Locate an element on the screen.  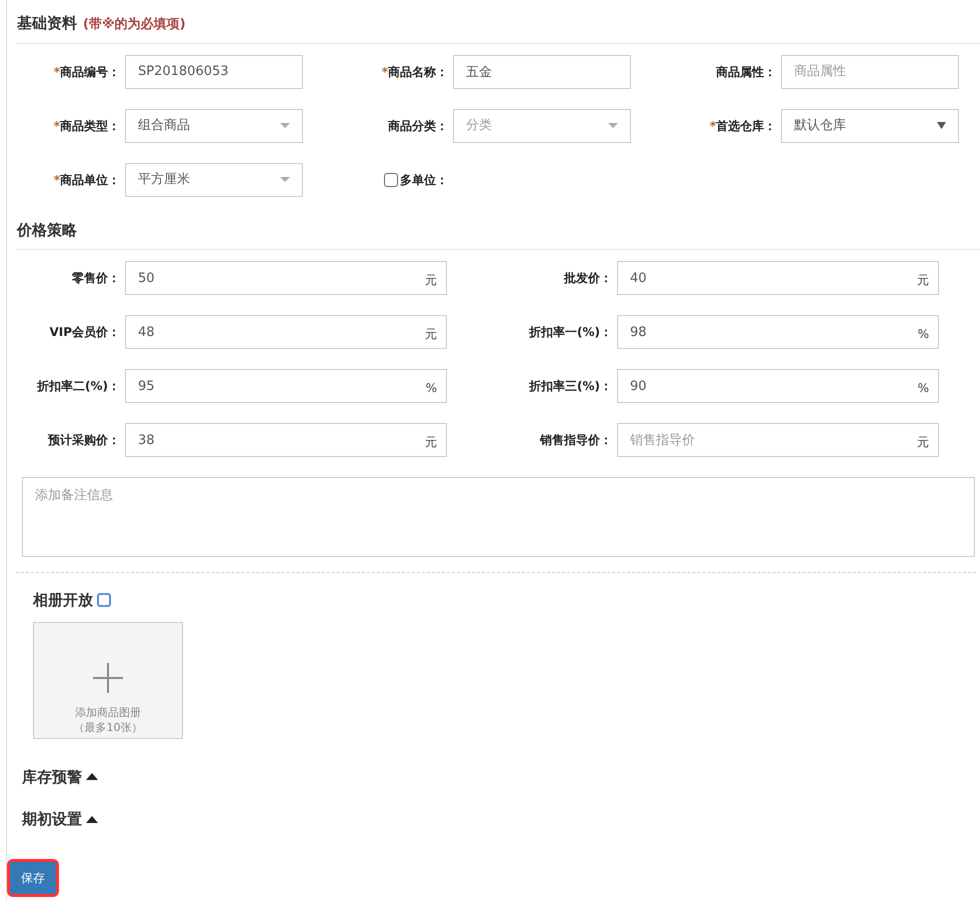
field-label: *商品类型： is located at coordinates (87, 126).